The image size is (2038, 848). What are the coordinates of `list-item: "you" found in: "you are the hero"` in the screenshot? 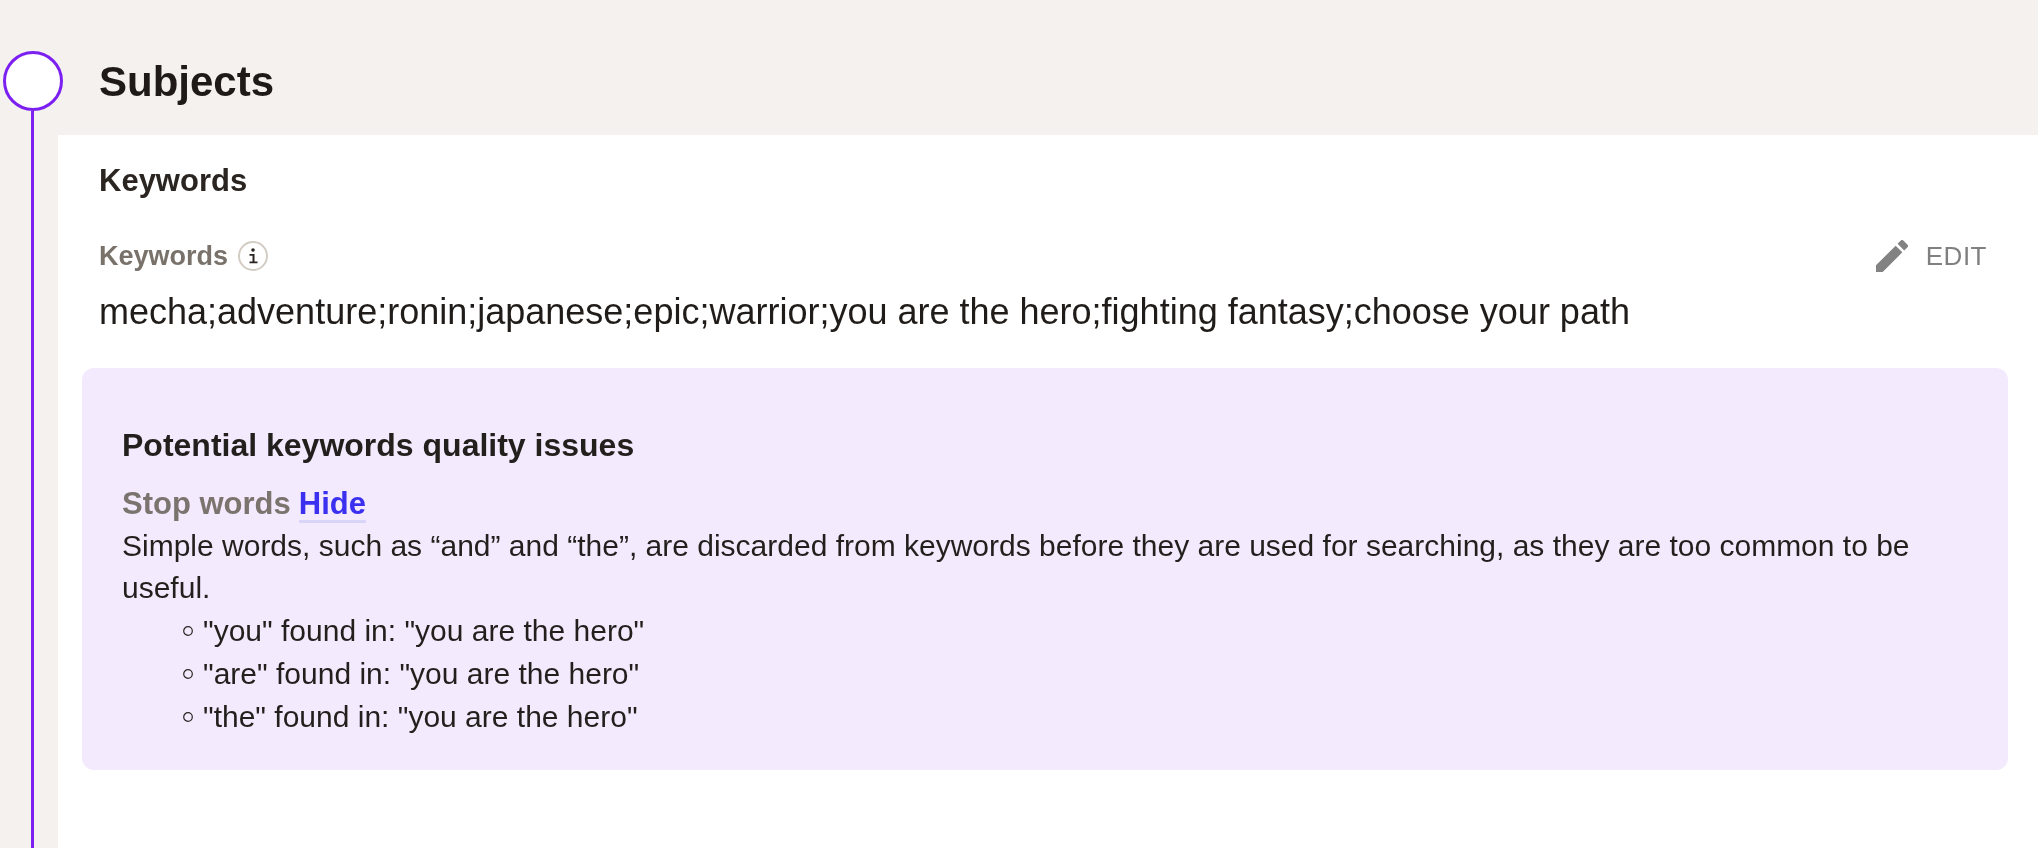 It's located at (424, 631).